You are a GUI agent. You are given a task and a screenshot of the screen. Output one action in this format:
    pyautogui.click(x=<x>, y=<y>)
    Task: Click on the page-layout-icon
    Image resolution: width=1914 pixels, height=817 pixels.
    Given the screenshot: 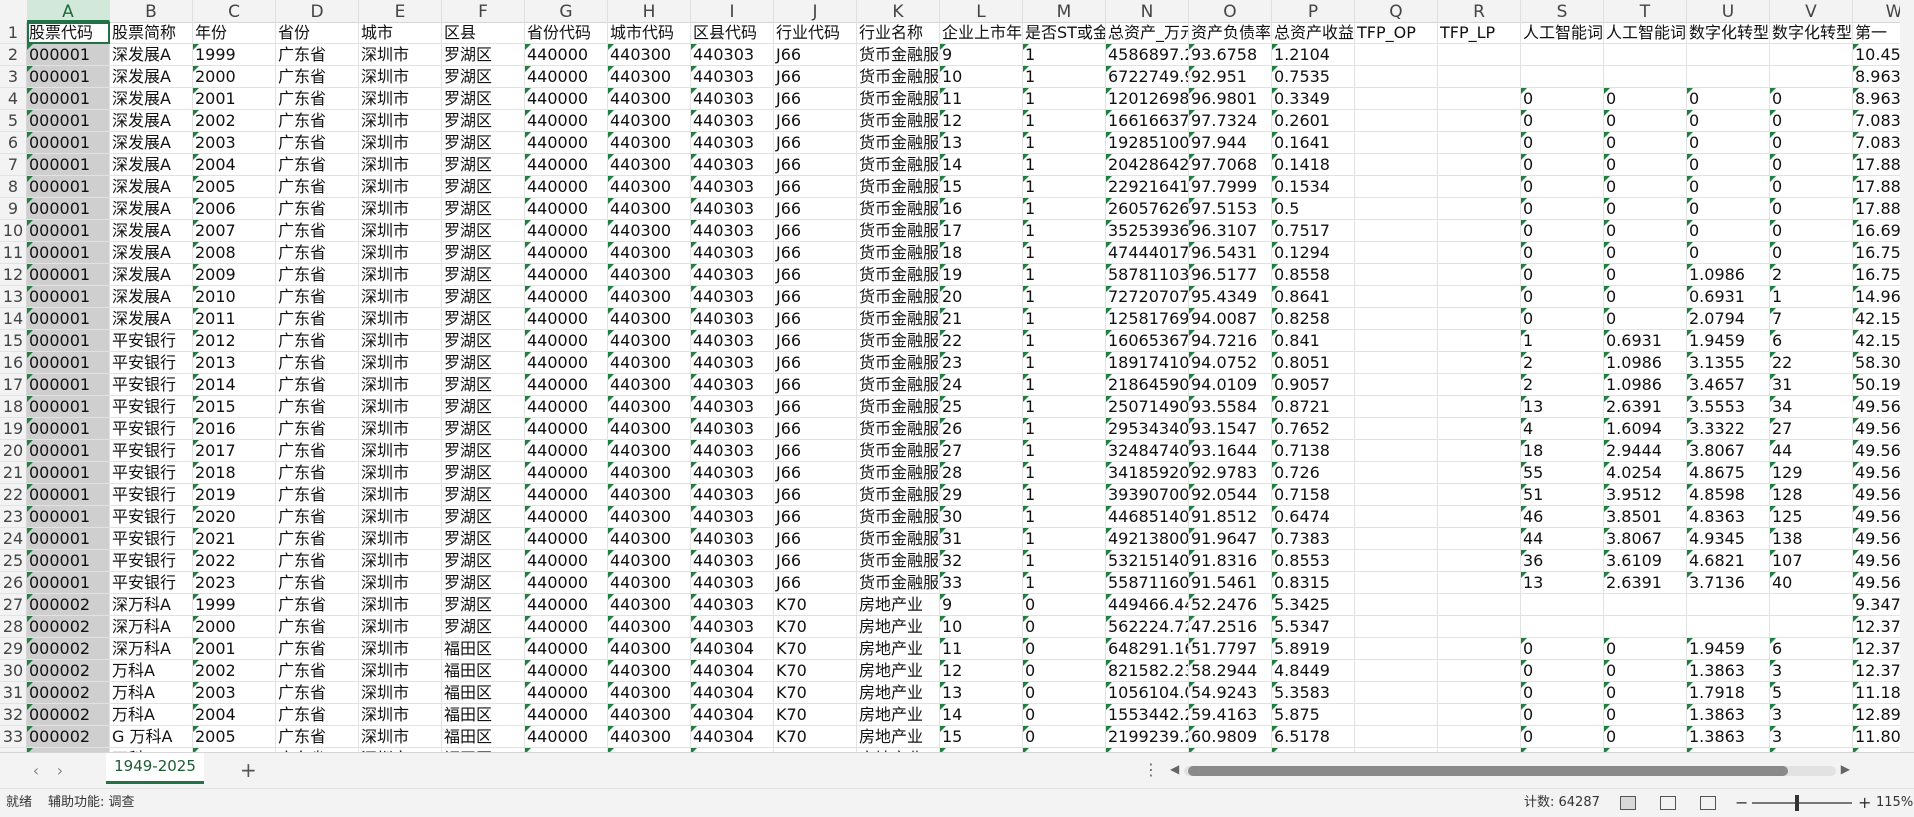 What is the action you would take?
    pyautogui.click(x=1668, y=803)
    